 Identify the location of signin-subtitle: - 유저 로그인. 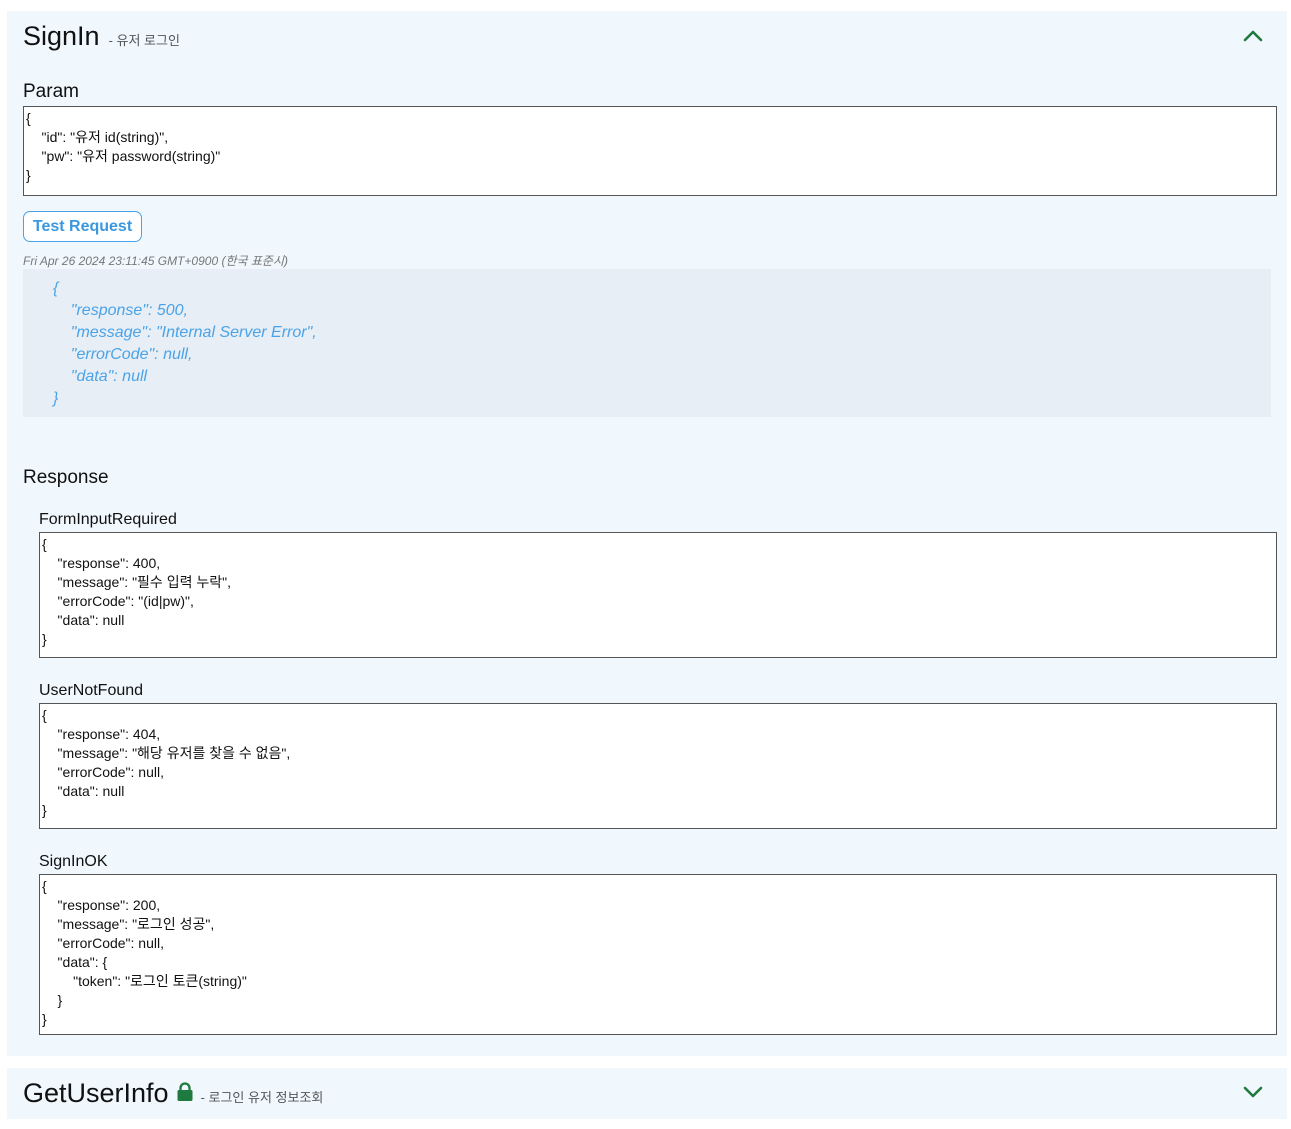
(144, 40).